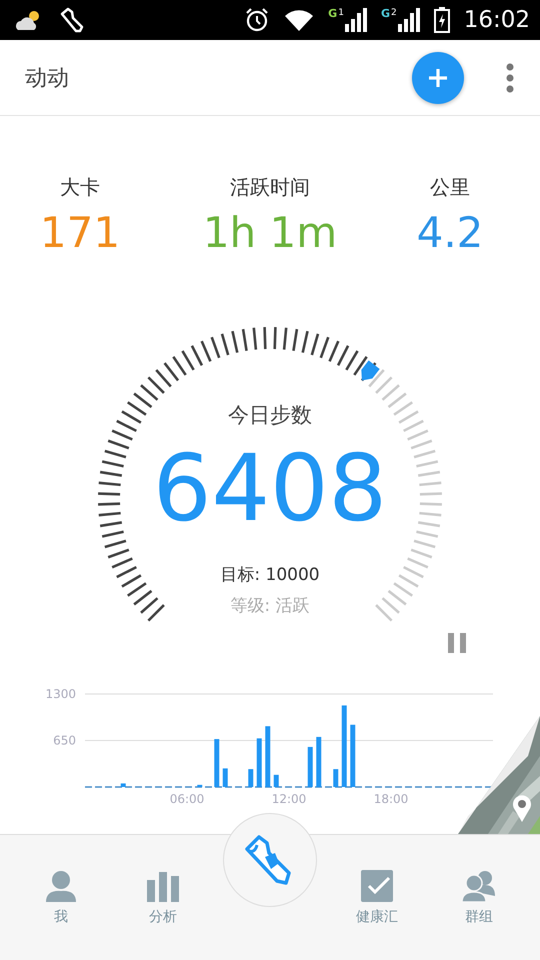  What do you see at coordinates (450, 233) in the screenshot?
I see `stat-value: 4.2` at bounding box center [450, 233].